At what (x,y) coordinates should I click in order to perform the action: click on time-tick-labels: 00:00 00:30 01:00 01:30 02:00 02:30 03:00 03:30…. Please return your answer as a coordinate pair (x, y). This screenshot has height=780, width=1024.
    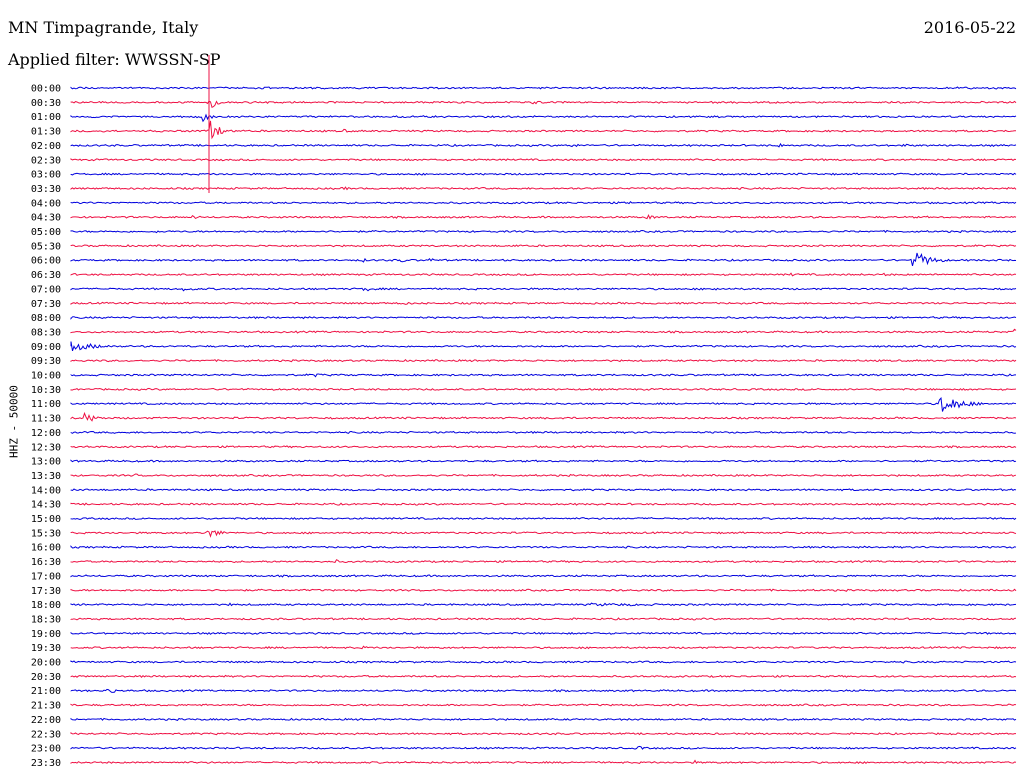
    Looking at the image, I should click on (46, 426).